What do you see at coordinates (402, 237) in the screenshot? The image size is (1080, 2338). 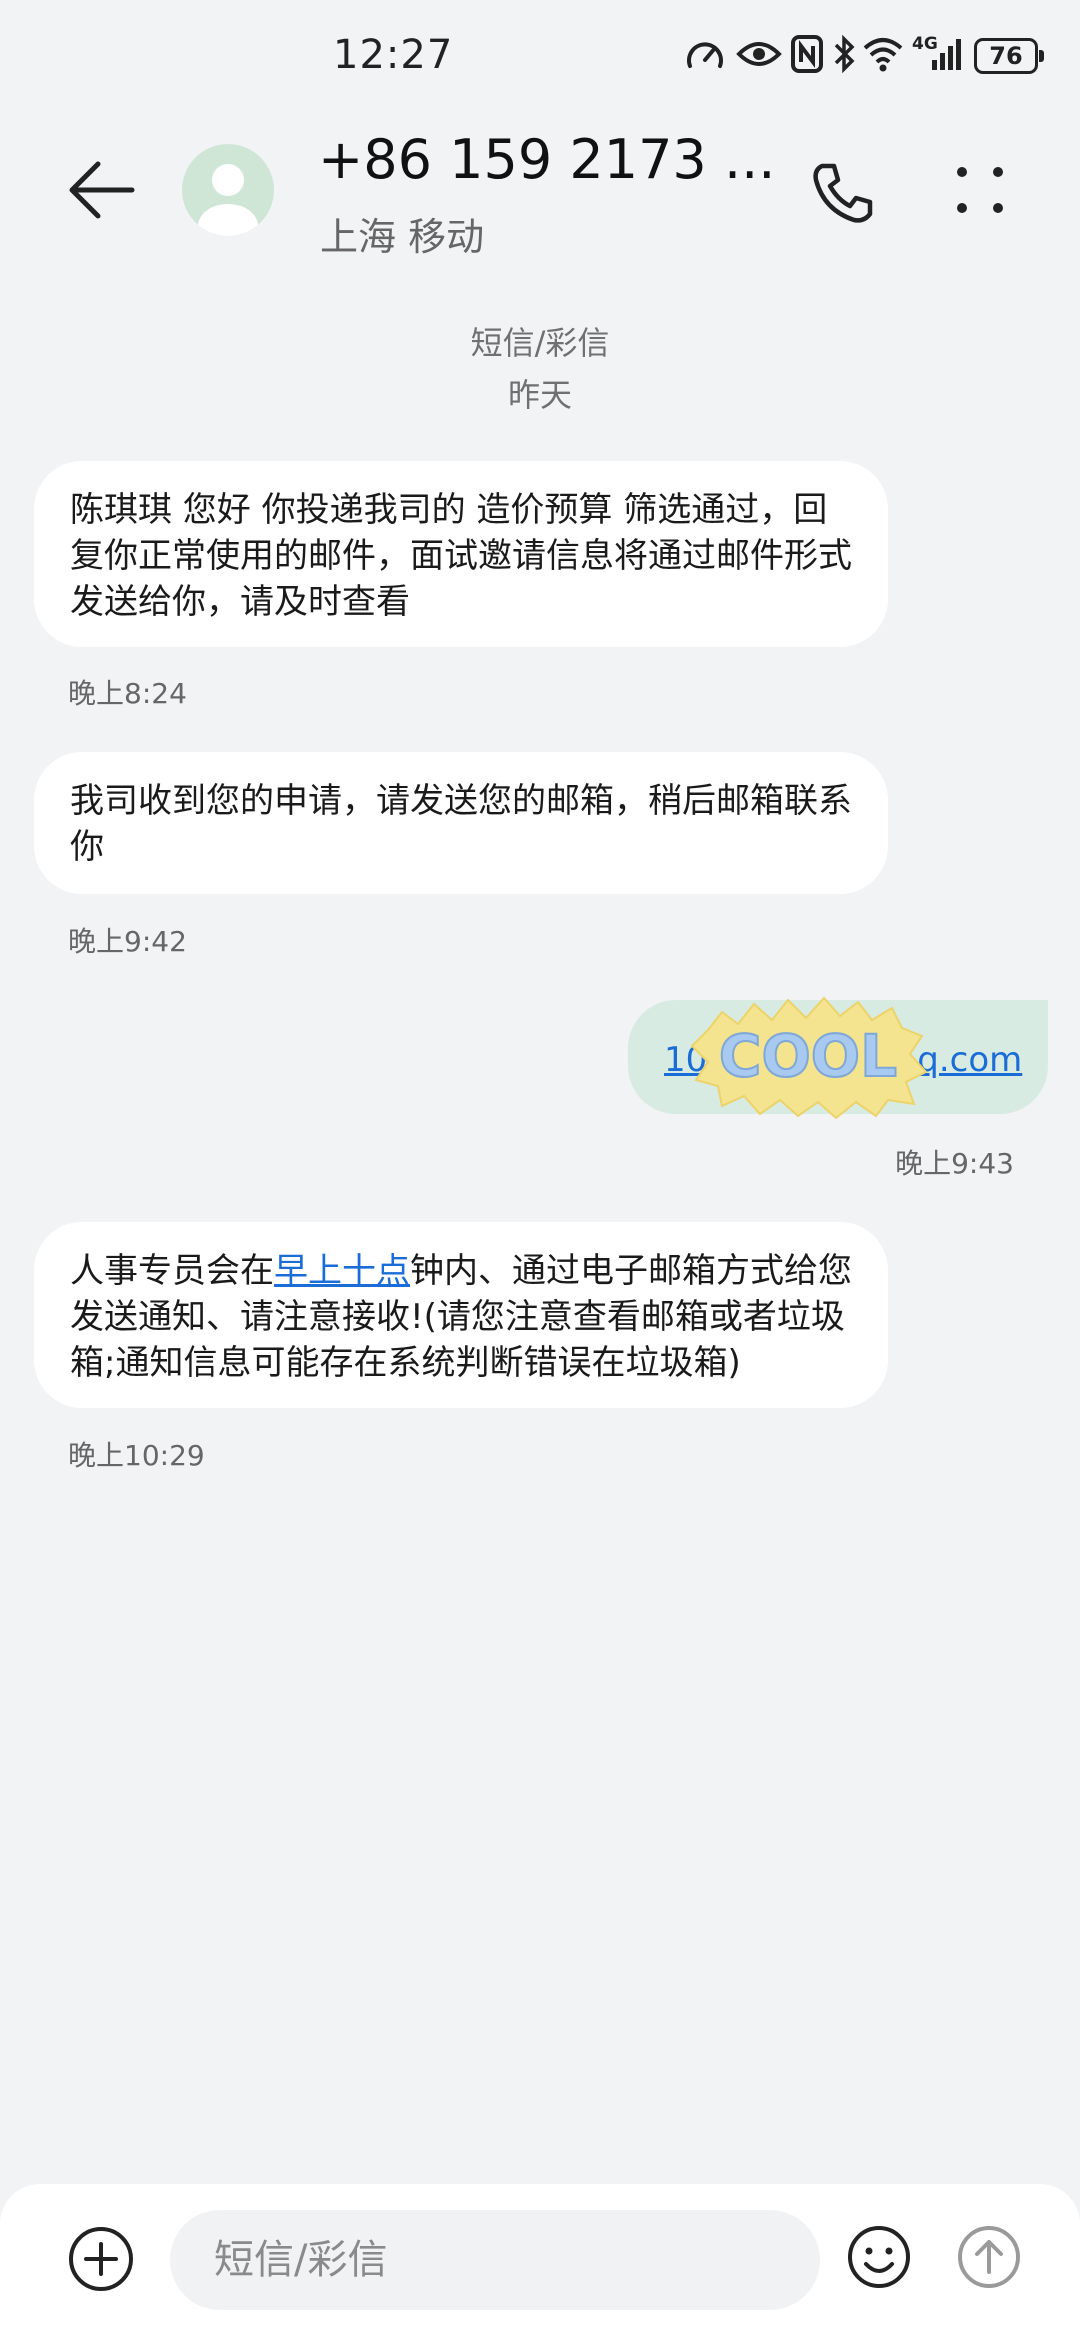 I see `contact-carrier: 上海 移动` at bounding box center [402, 237].